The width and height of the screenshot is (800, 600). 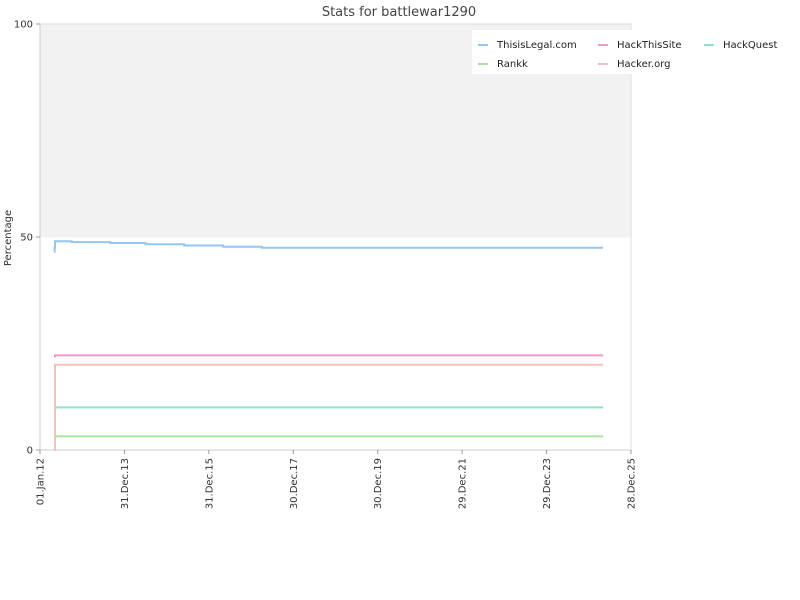 What do you see at coordinates (8, 238) in the screenshot?
I see `y-axis-label: Percentage` at bounding box center [8, 238].